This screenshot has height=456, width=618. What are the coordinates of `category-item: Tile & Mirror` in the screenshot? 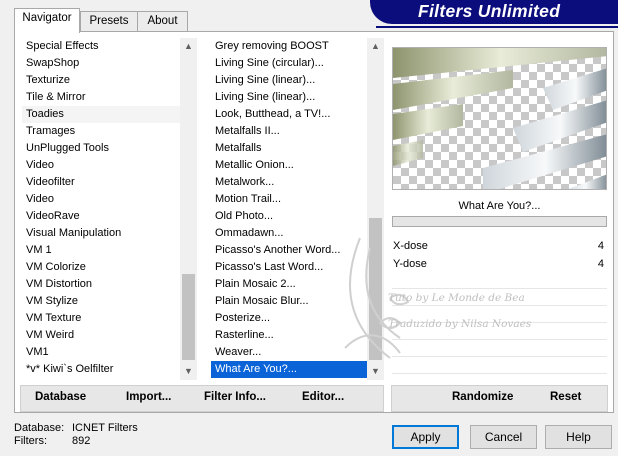 It's located at (102, 97).